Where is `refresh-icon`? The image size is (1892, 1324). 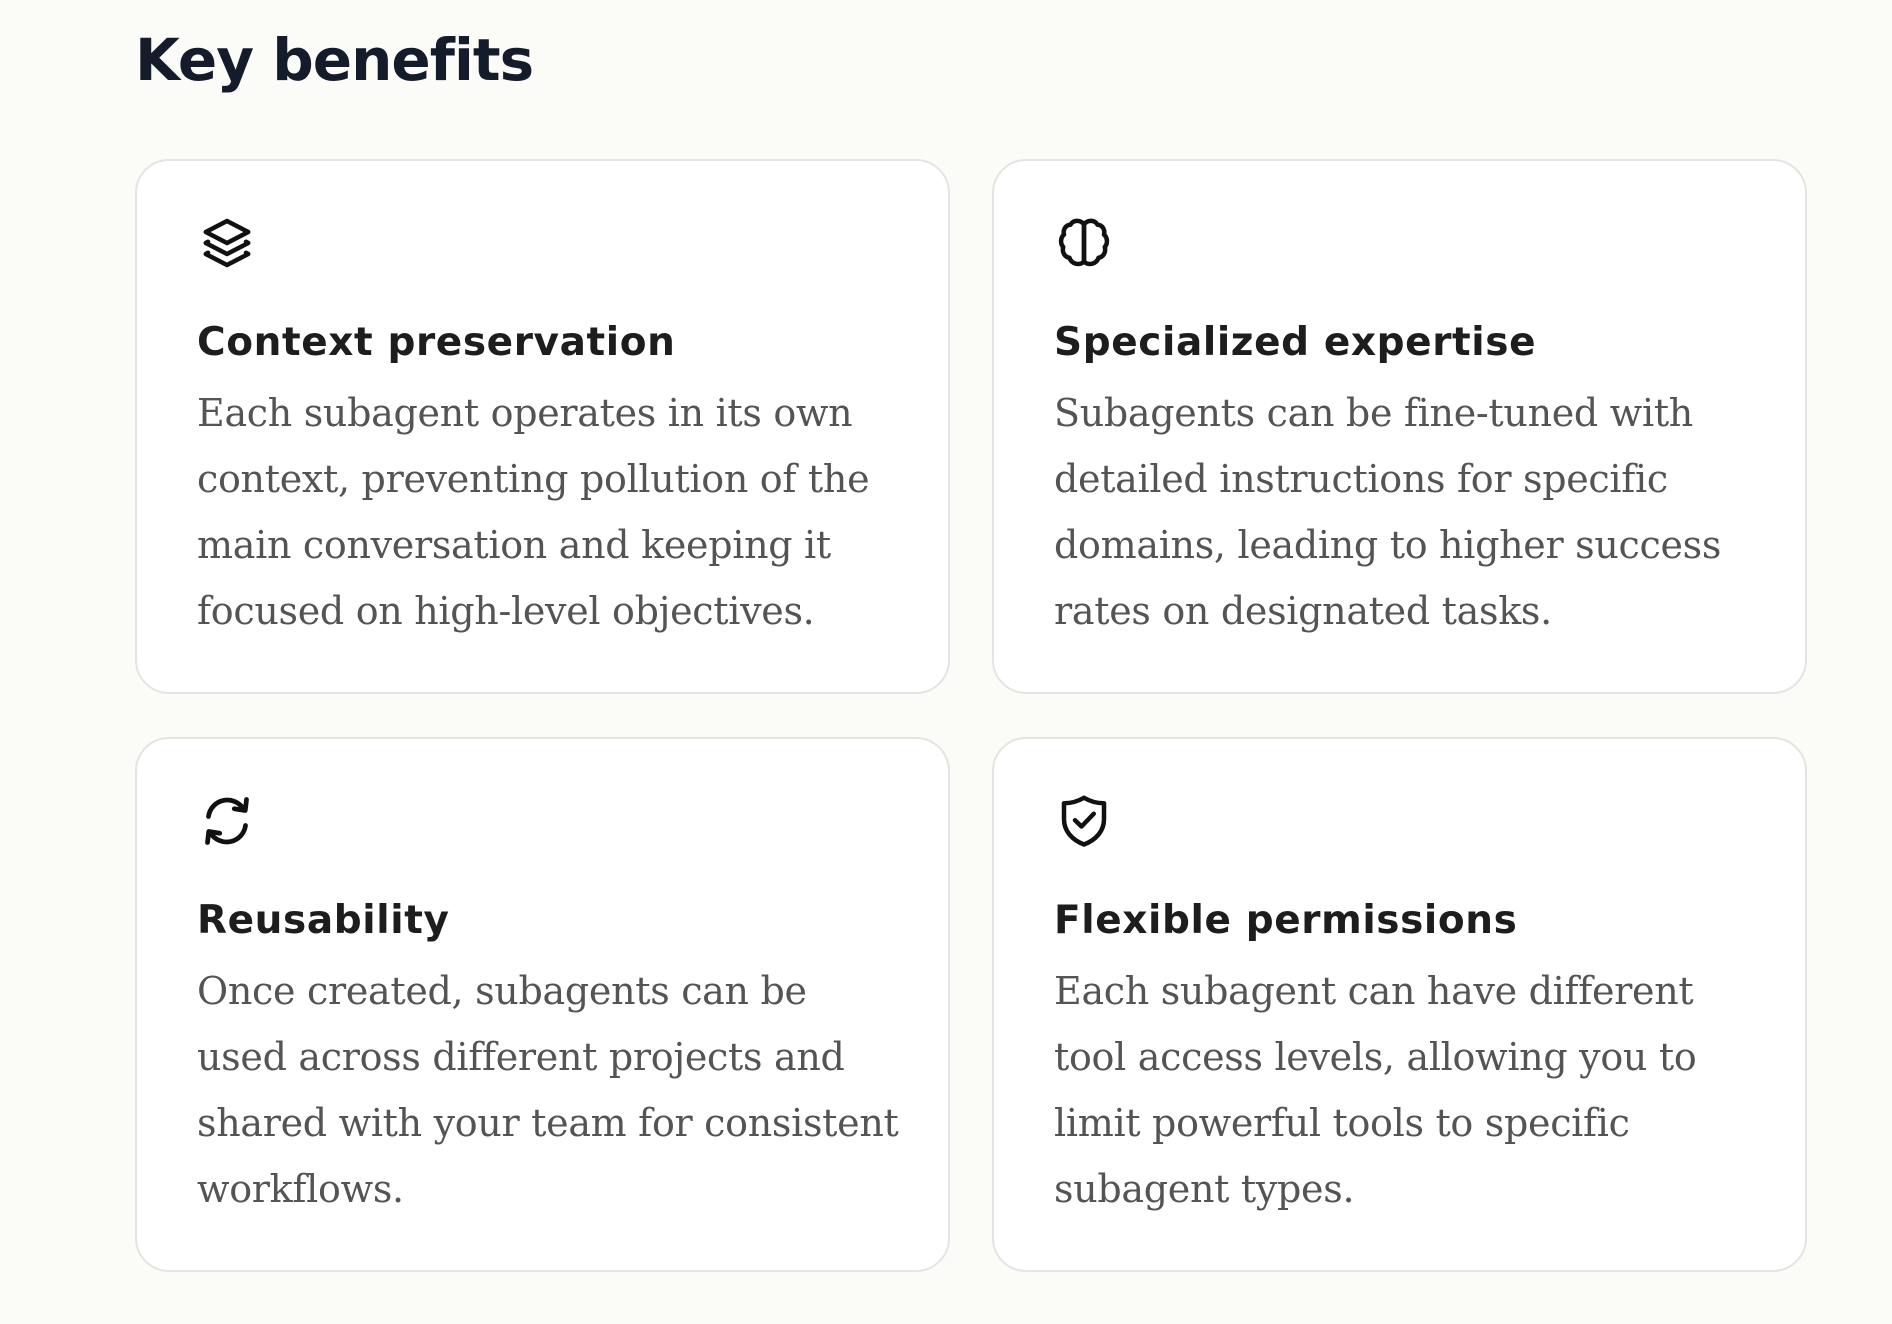 refresh-icon is located at coordinates (227, 821).